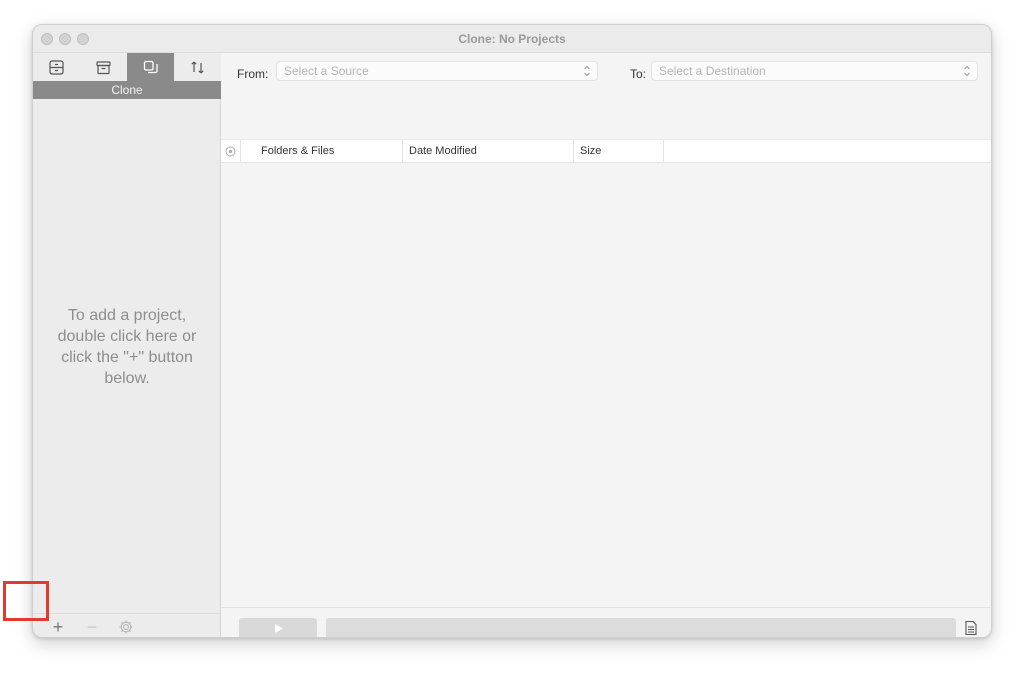 The image size is (1024, 678). What do you see at coordinates (619, 151) in the screenshot?
I see `column-header-size: Size` at bounding box center [619, 151].